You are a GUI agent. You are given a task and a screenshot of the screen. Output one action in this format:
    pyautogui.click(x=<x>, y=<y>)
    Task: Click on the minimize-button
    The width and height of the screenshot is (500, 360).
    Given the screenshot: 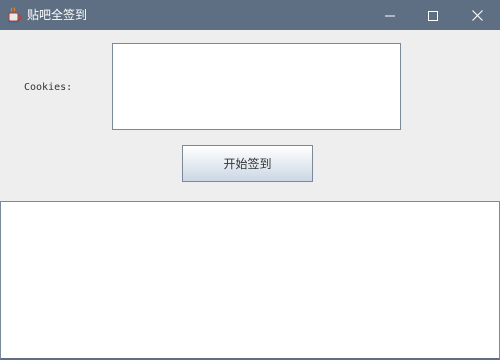 What is the action you would take?
    pyautogui.click(x=390, y=15)
    